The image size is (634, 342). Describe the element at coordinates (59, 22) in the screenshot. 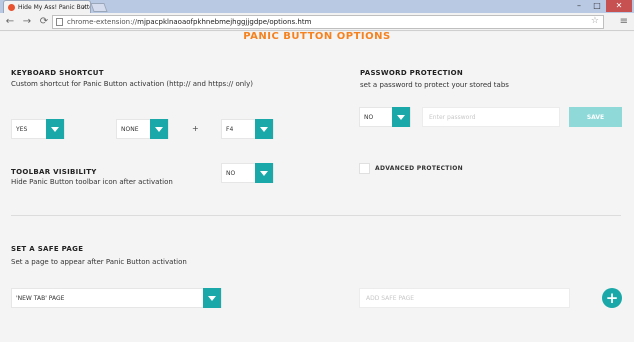

I see `page-icon` at that location.